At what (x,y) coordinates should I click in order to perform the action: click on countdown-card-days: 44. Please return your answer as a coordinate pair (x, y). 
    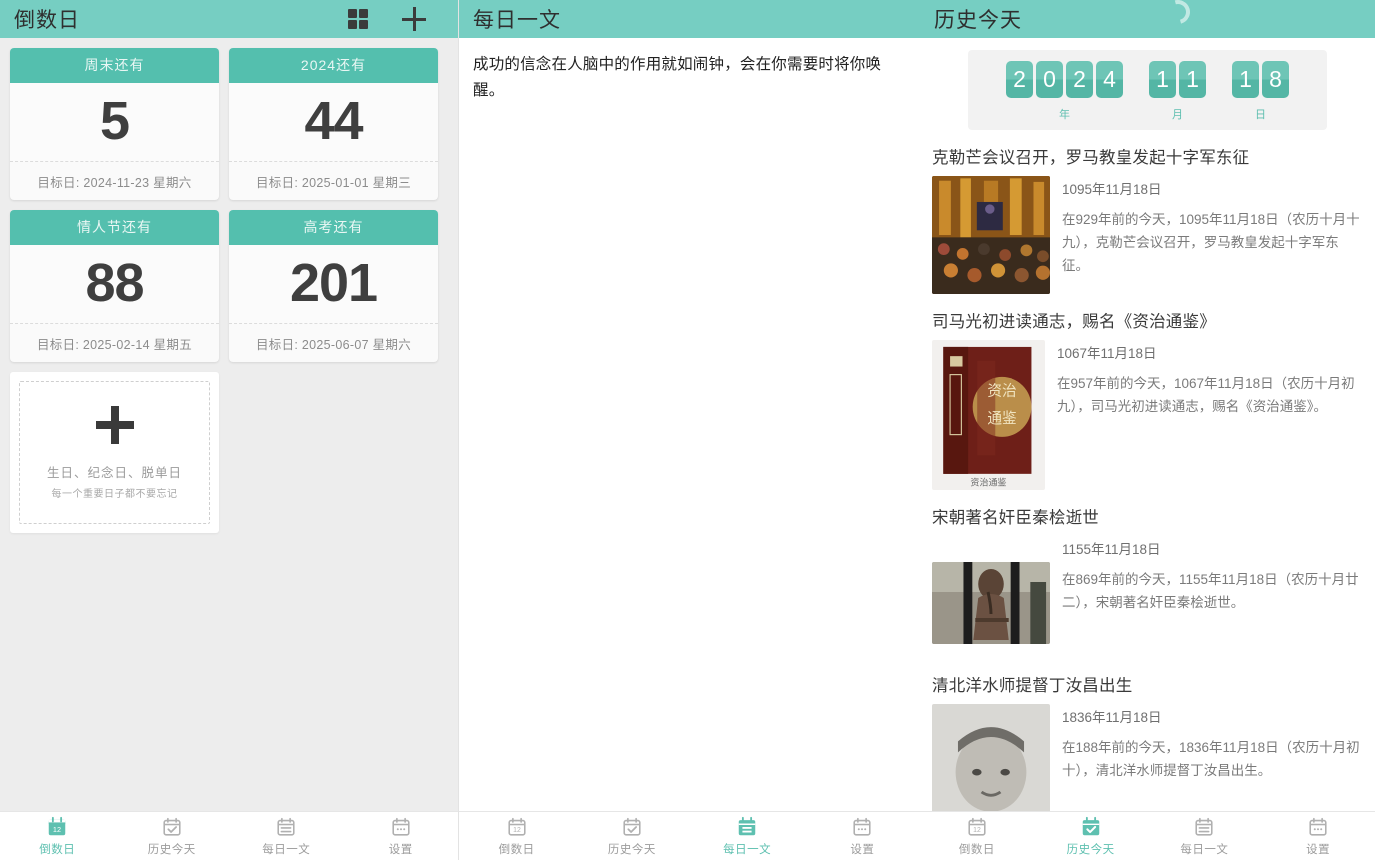
    Looking at the image, I should click on (333, 121).